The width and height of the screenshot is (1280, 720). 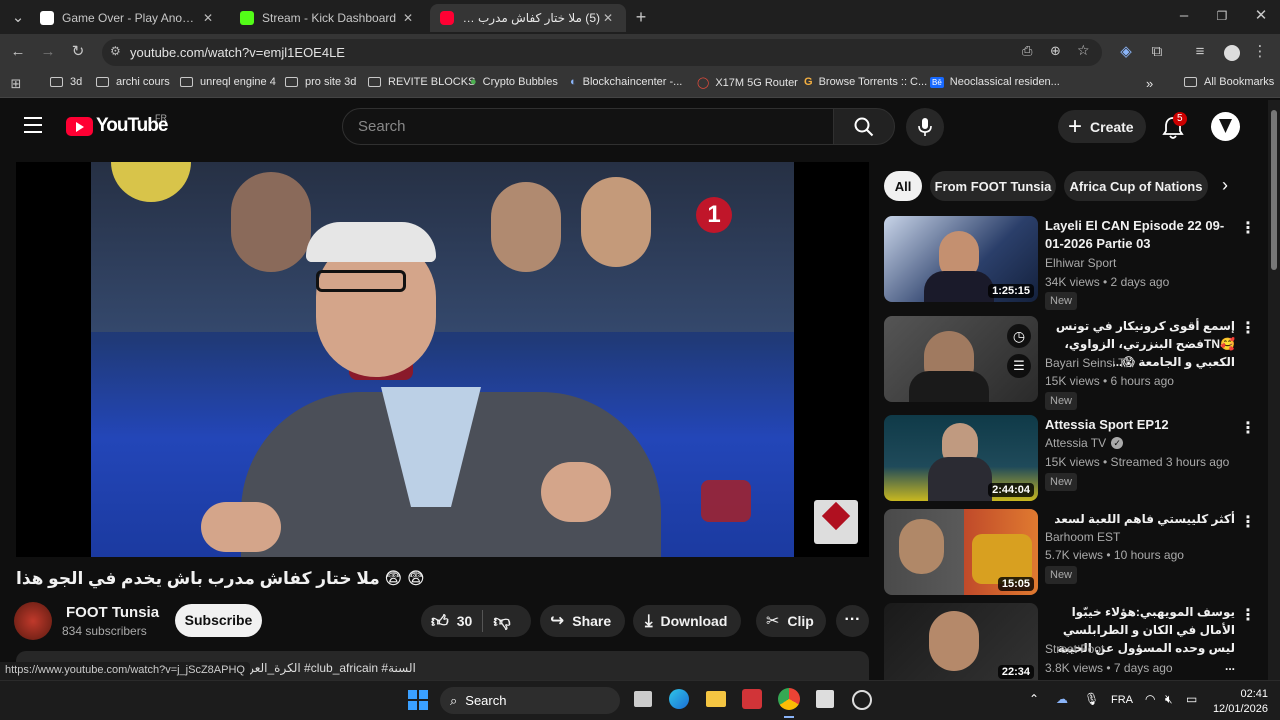 What do you see at coordinates (1083, 50) in the screenshot?
I see `bookmark-star-icon: ☆` at bounding box center [1083, 50].